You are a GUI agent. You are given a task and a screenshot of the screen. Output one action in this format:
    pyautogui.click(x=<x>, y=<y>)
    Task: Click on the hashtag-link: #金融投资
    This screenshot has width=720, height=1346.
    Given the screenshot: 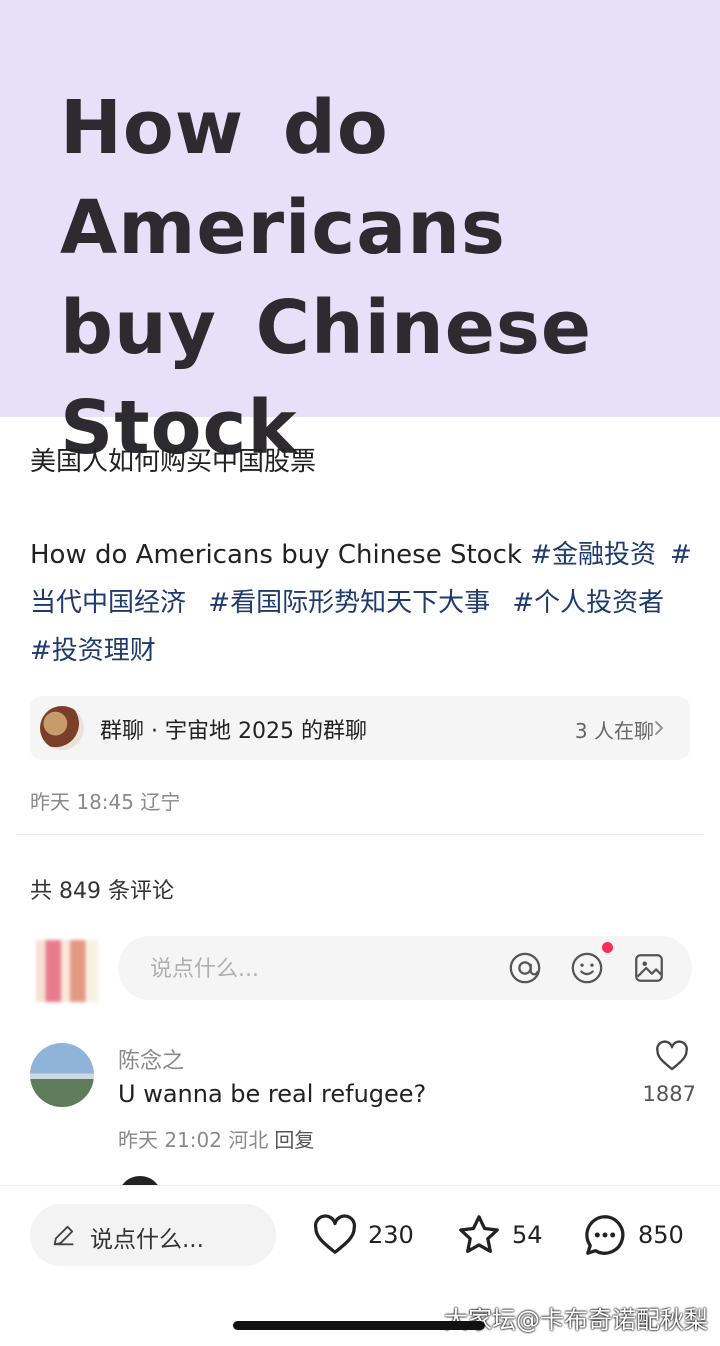 What is the action you would take?
    pyautogui.click(x=593, y=555)
    